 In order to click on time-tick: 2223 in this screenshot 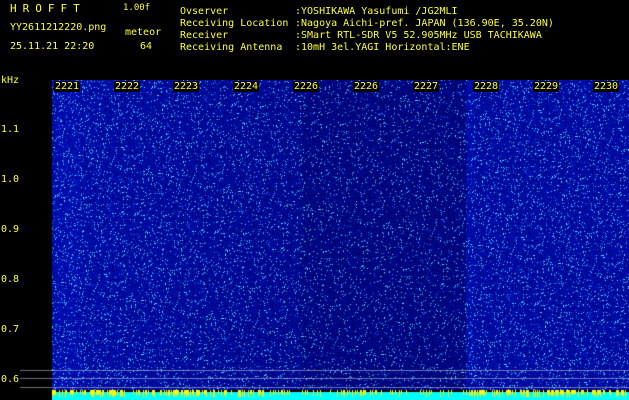, I will do `click(186, 86)`.